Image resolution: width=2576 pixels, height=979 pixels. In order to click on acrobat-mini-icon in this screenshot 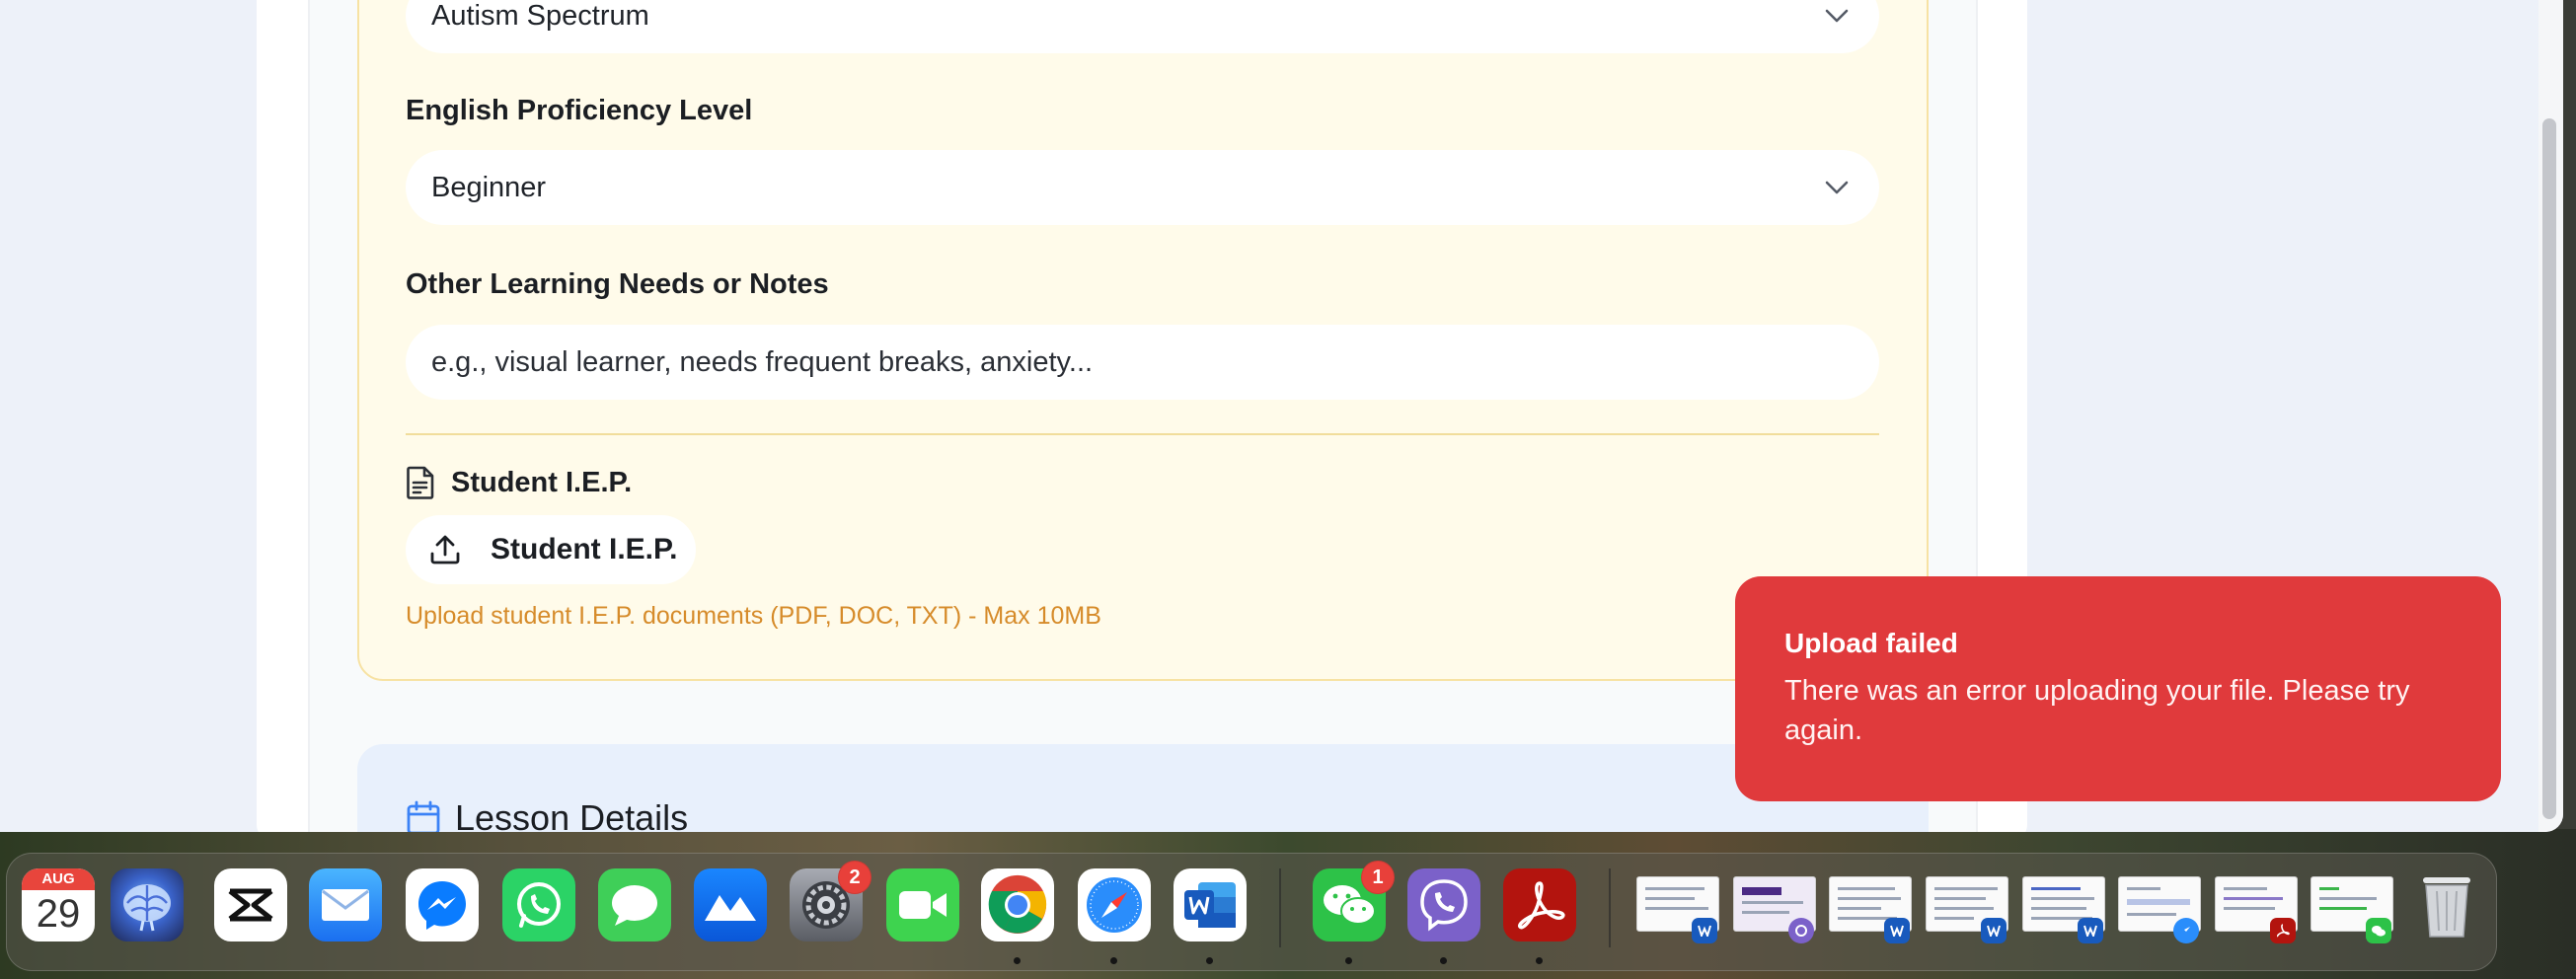, I will do `click(2283, 931)`.